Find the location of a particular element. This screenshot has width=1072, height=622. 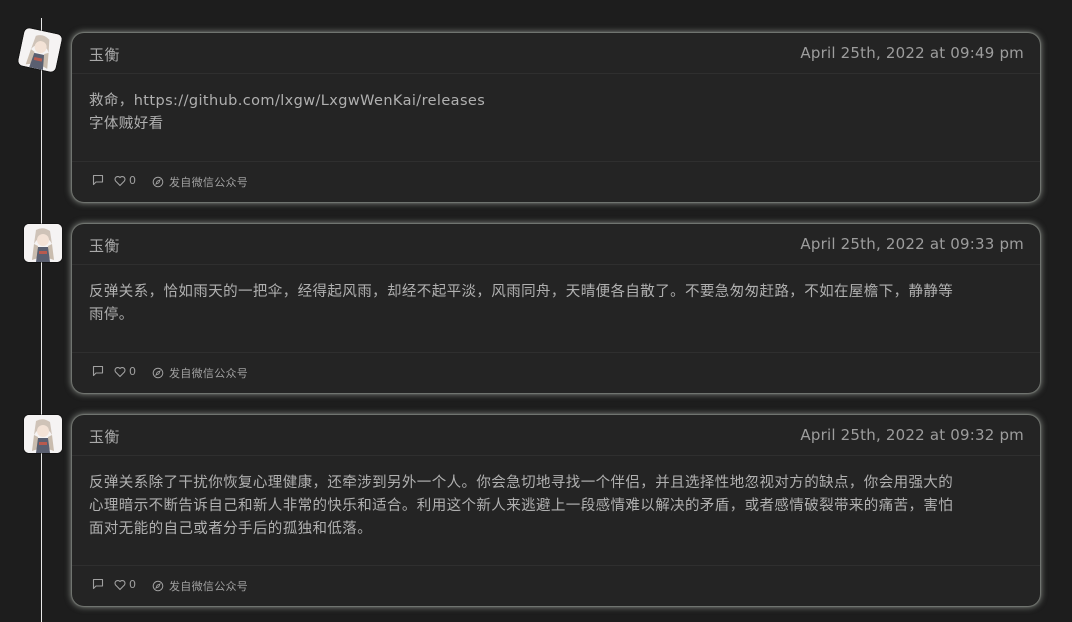

post-text-line: 雨停。 is located at coordinates (111, 315).